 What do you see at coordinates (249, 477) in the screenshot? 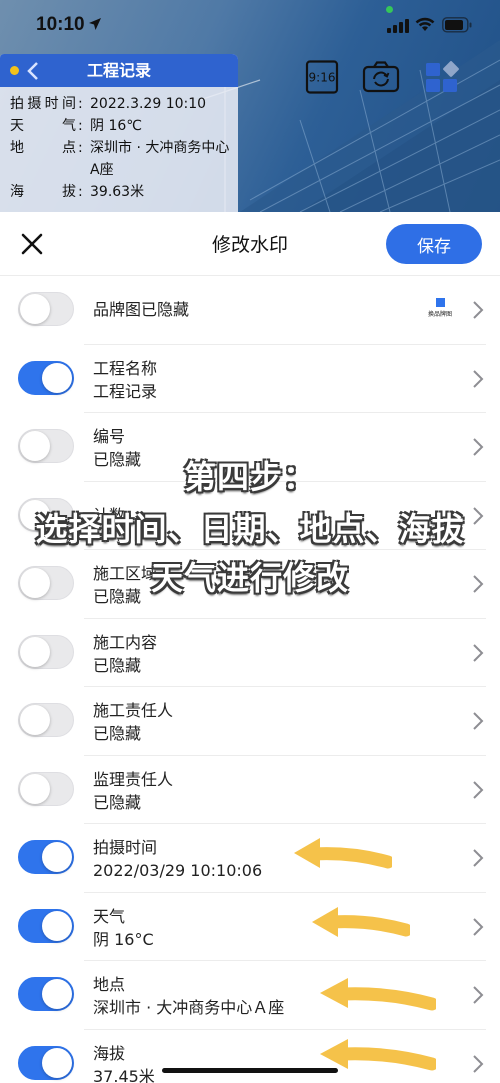
I see `annotation-step-title: 第四步：` at bounding box center [249, 477].